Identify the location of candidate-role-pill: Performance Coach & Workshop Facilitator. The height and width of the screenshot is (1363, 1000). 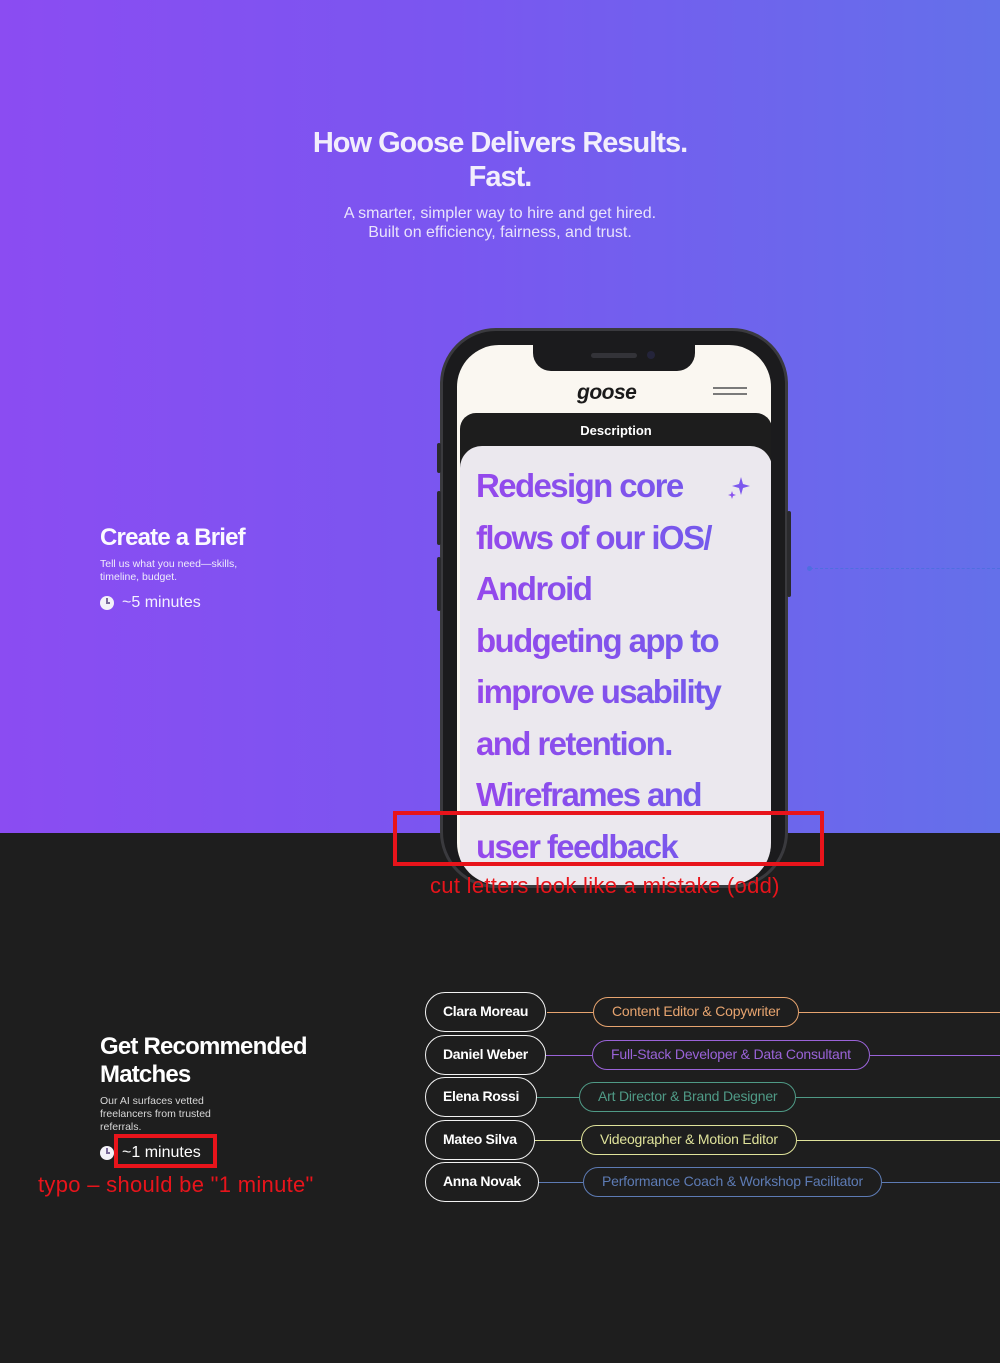
(732, 1182).